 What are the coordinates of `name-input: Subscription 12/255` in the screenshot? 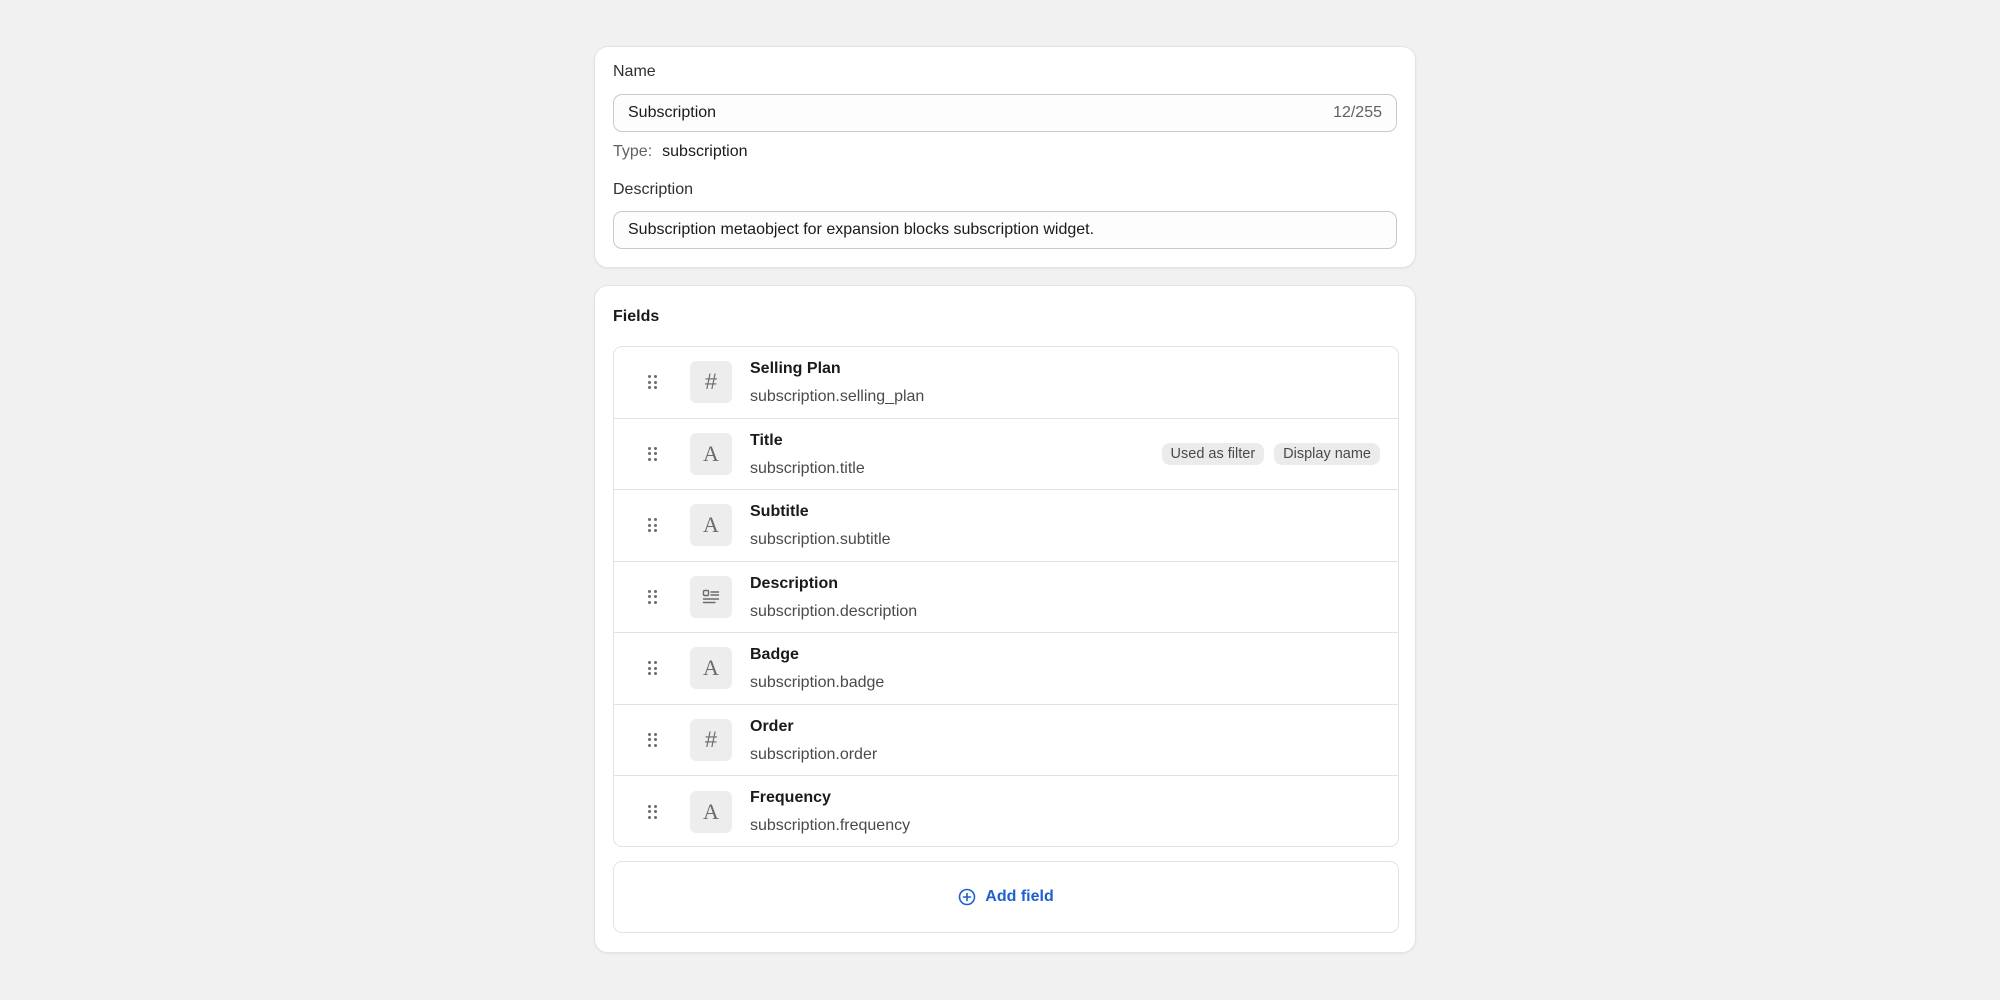 It's located at (1005, 113).